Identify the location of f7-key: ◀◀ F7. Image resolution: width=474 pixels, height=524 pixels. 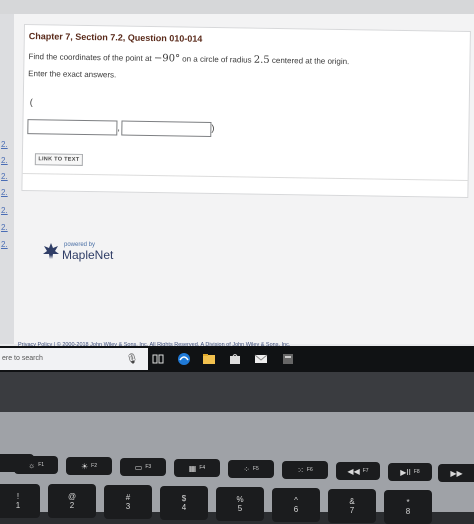
(358, 471).